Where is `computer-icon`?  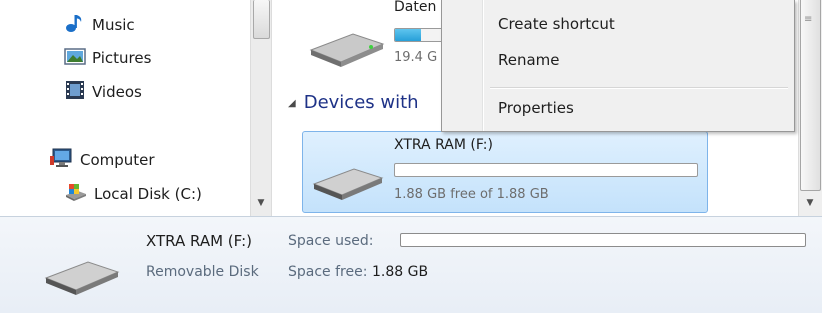
computer-icon is located at coordinates (62, 160).